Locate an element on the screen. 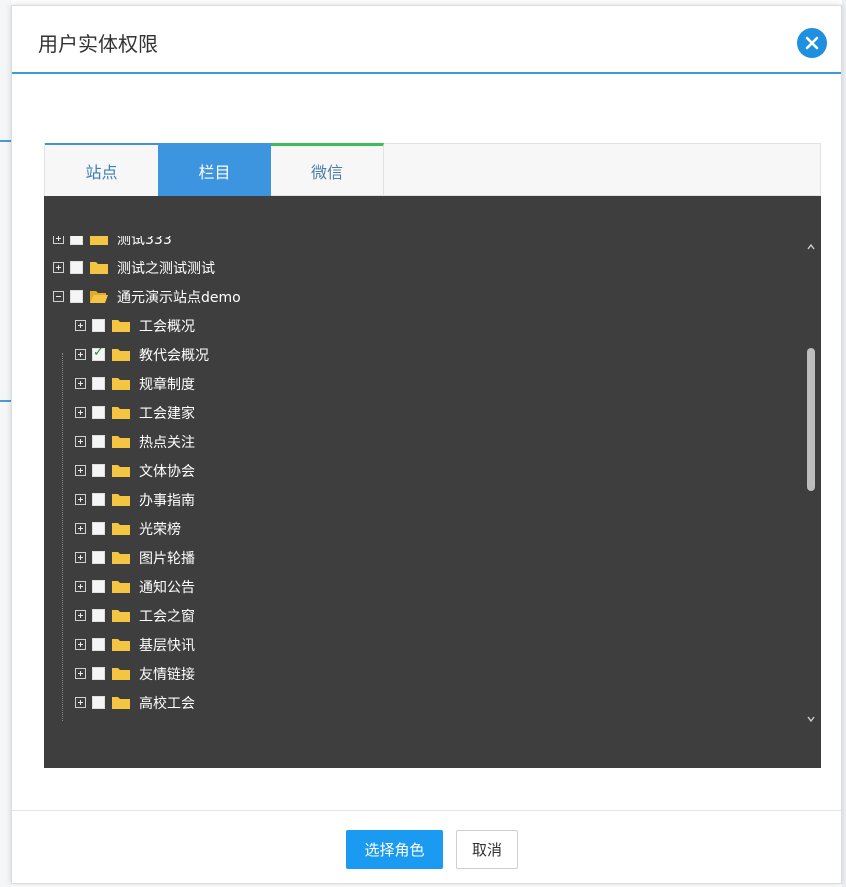  tree-row: 光荣榜 is located at coordinates (128, 528).